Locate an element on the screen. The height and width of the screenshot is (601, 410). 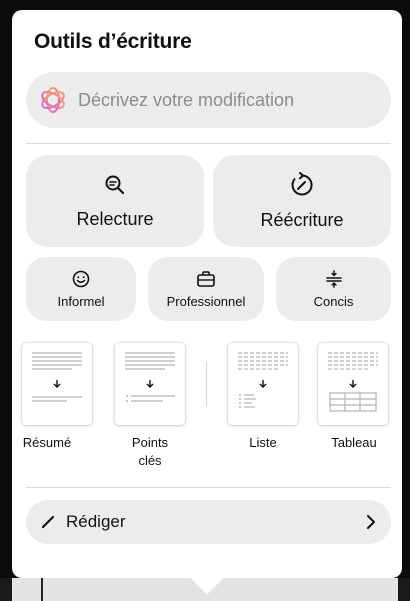
format-separator is located at coordinates (206, 384).